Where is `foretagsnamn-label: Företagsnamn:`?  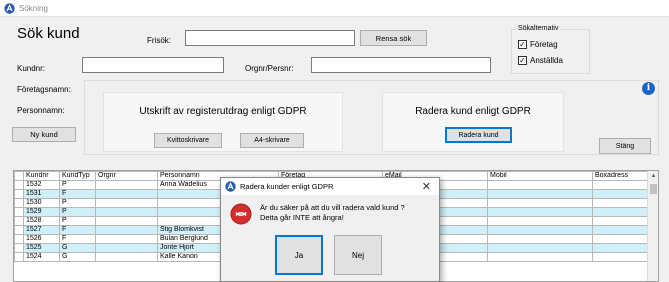 foretagsnamn-label: Företagsnamn: is located at coordinates (44, 89).